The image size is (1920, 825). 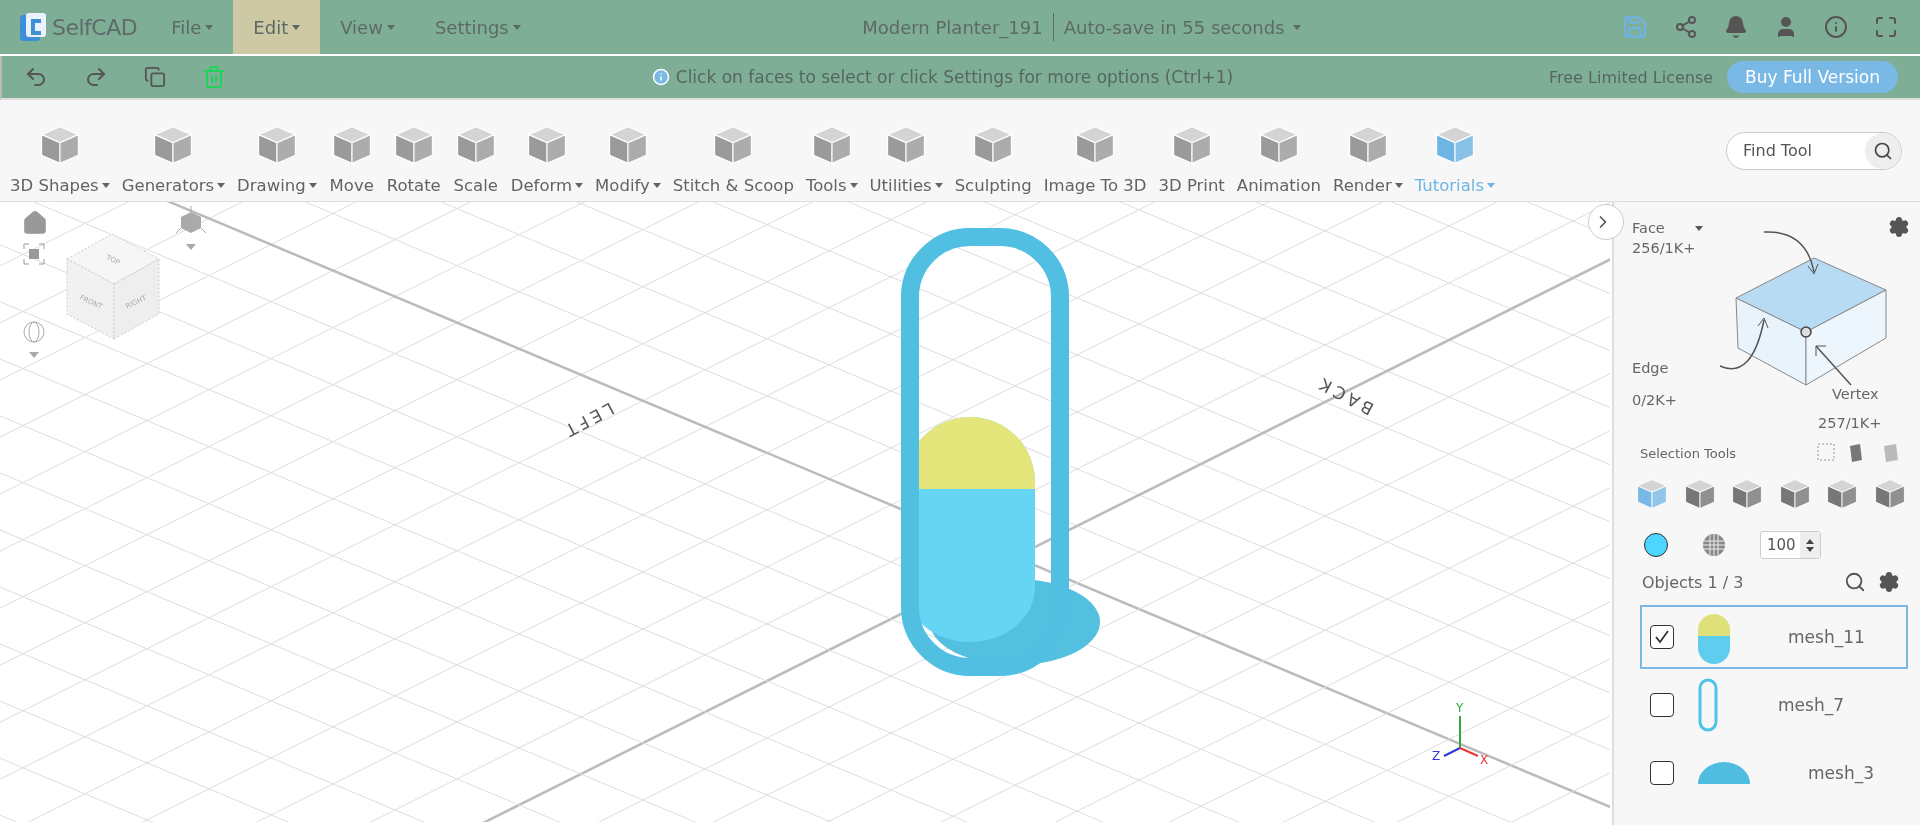 I want to click on y-axis: Y, so click(x=1460, y=725).